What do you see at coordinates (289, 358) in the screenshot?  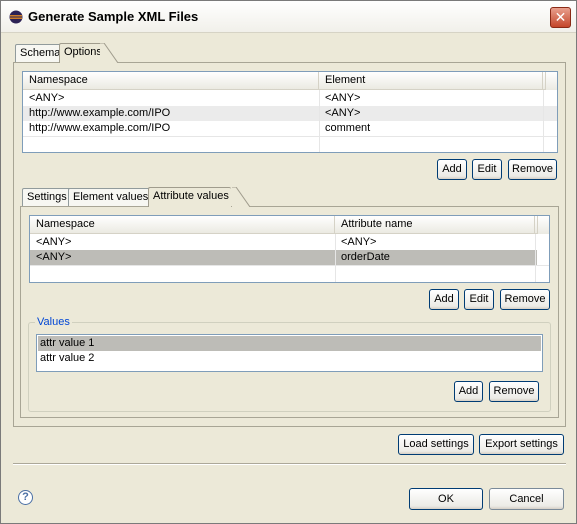 I see `list-item: attr value 2` at bounding box center [289, 358].